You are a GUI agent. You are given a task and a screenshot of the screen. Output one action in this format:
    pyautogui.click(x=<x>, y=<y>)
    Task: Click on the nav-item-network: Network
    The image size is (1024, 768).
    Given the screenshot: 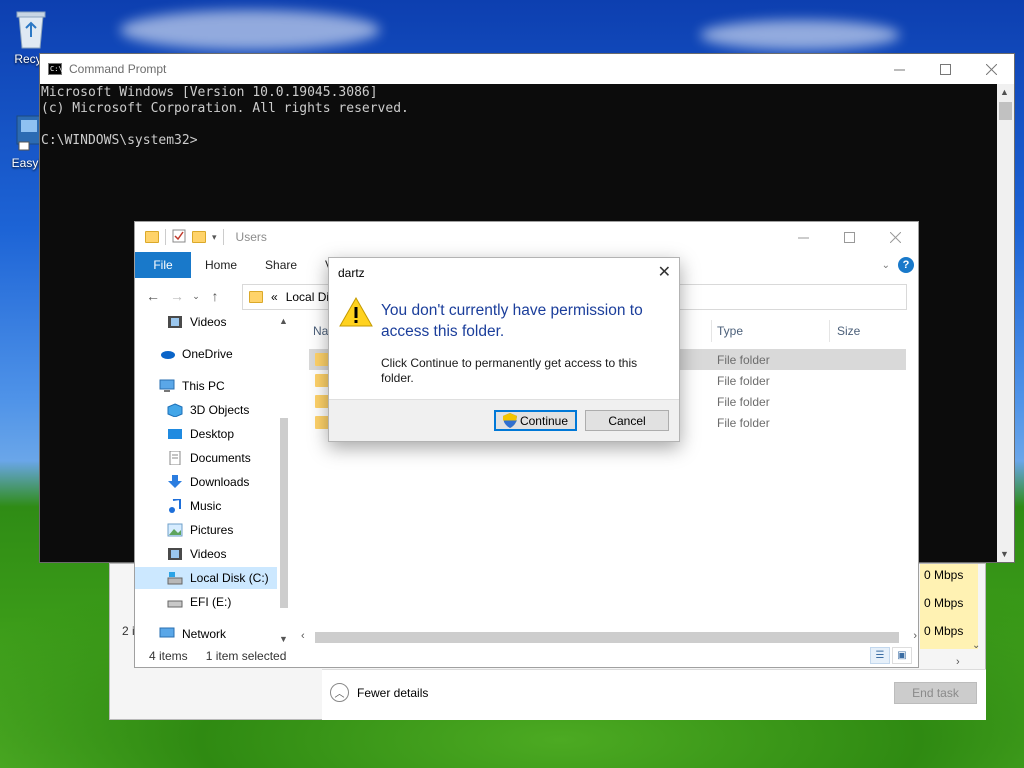 What is the action you would take?
    pyautogui.click(x=192, y=634)
    